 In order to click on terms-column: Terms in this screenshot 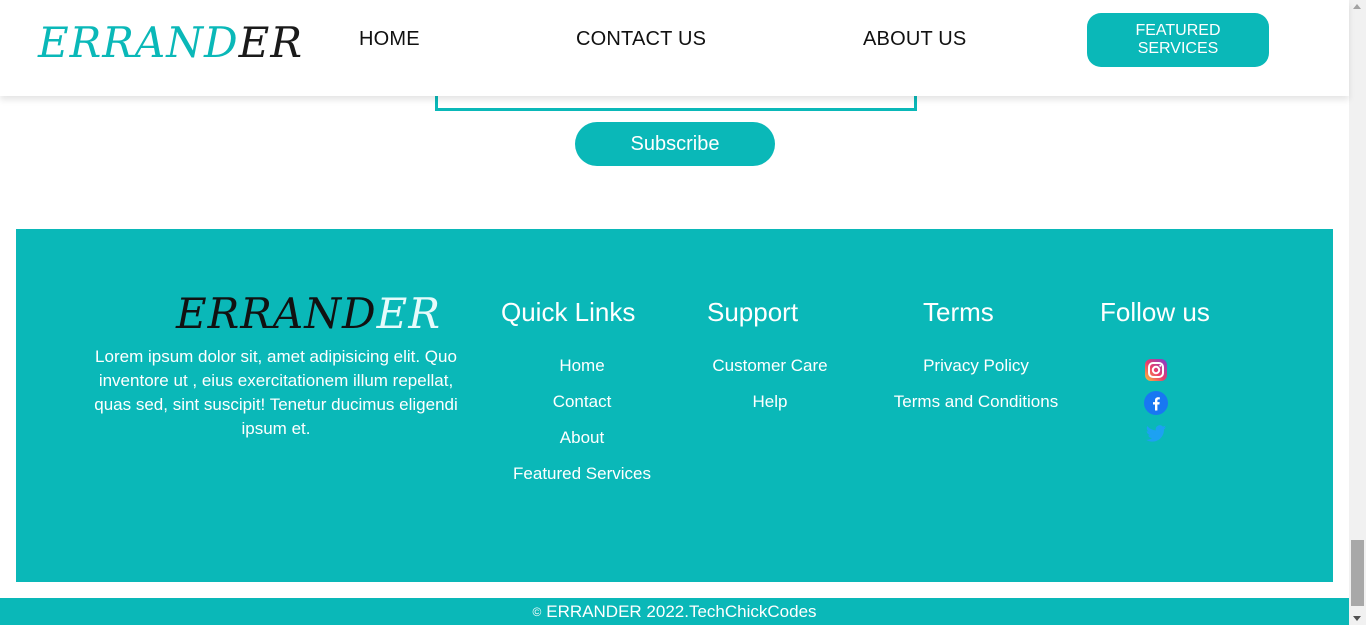, I will do `click(958, 312)`.